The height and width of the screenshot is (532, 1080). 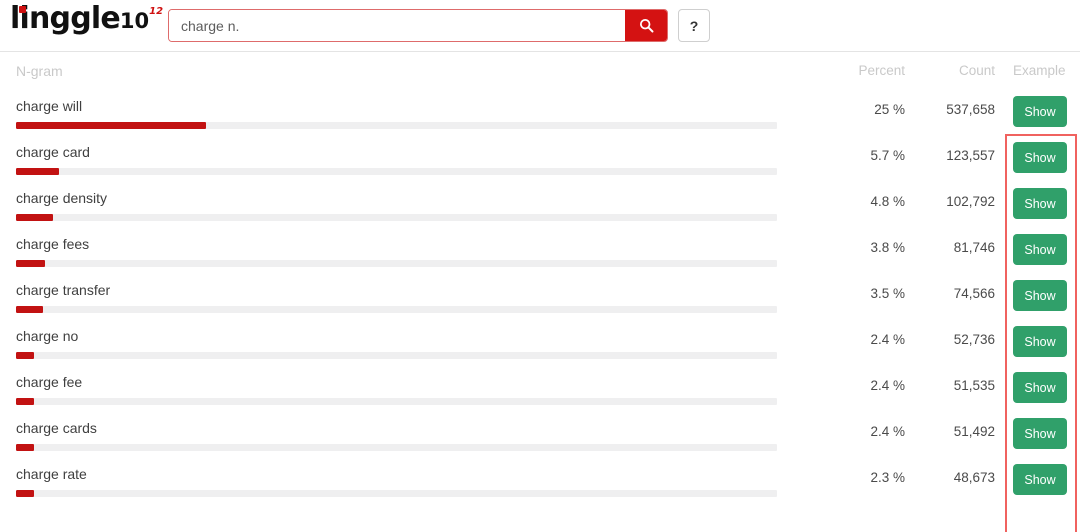 I want to click on linggle-logo: linggle 10 12, so click(x=86, y=24).